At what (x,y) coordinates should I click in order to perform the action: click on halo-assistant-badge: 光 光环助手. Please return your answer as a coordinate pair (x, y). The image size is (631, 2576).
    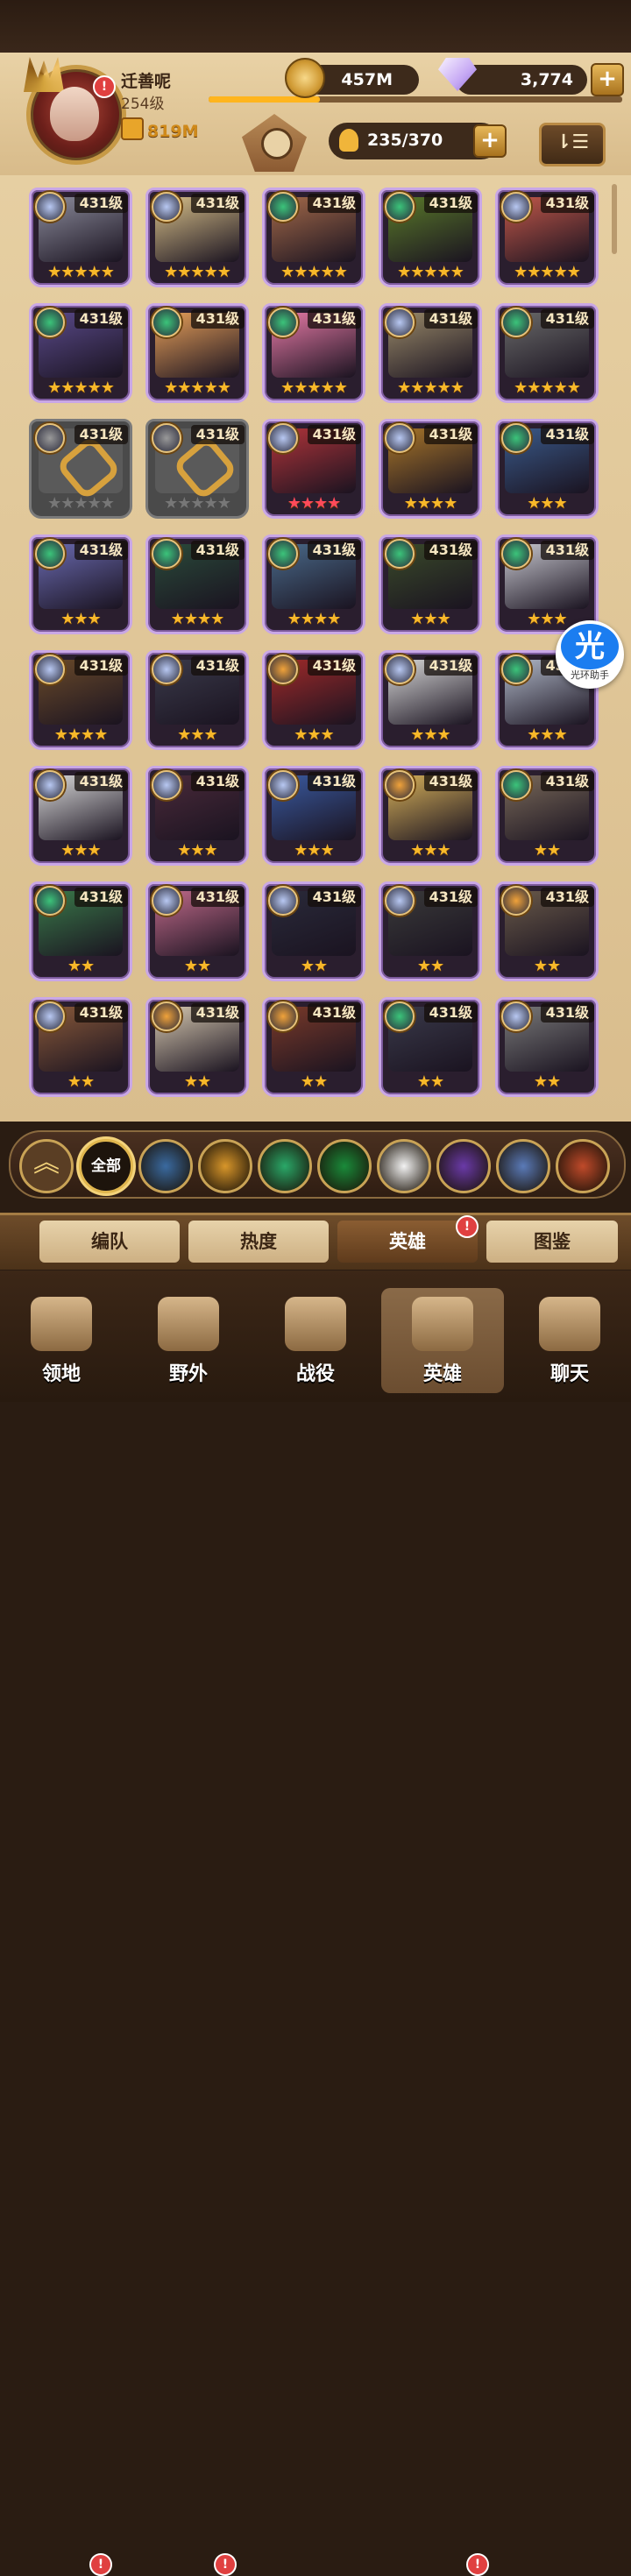
    Looking at the image, I should click on (590, 654).